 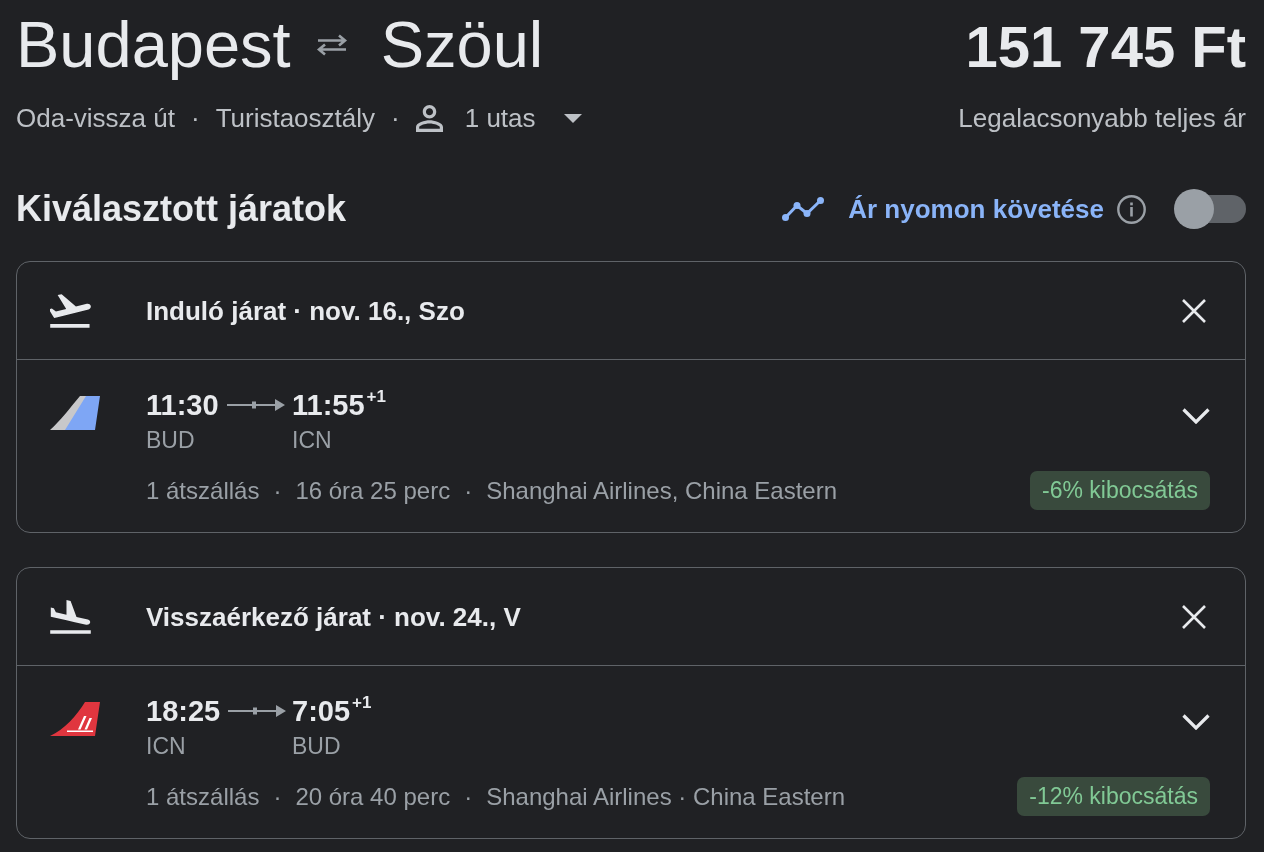 What do you see at coordinates (803, 209) in the screenshot?
I see `trend-line-icon` at bounding box center [803, 209].